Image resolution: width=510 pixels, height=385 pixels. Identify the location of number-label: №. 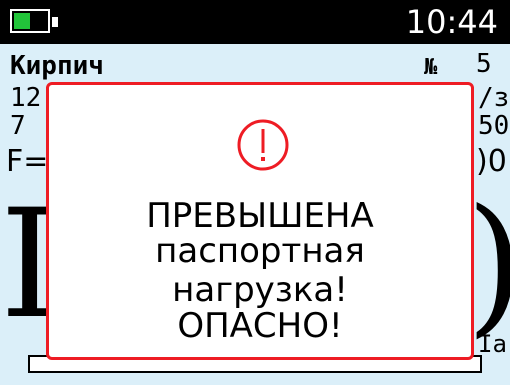
(431, 67).